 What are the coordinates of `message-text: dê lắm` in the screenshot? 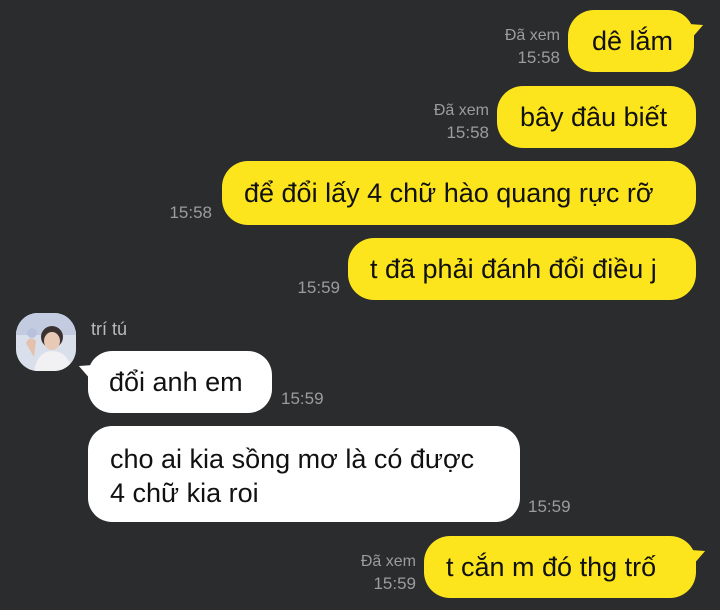 It's located at (633, 41).